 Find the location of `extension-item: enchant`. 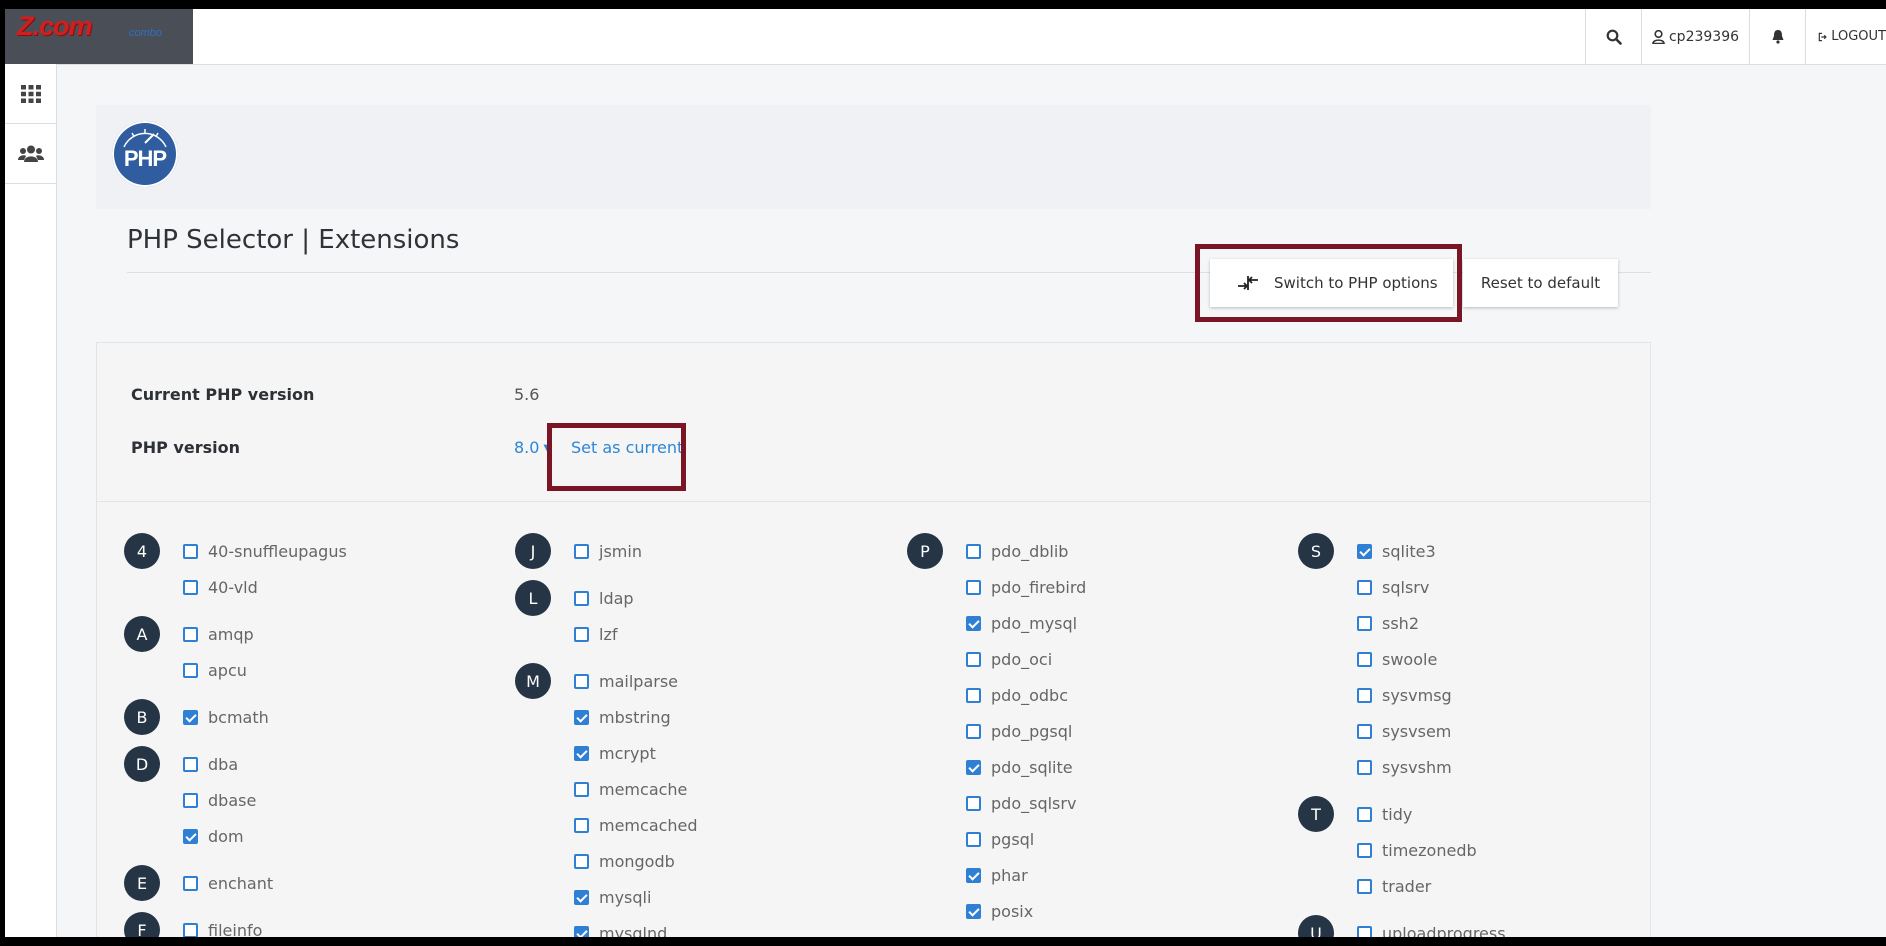

extension-item: enchant is located at coordinates (228, 883).